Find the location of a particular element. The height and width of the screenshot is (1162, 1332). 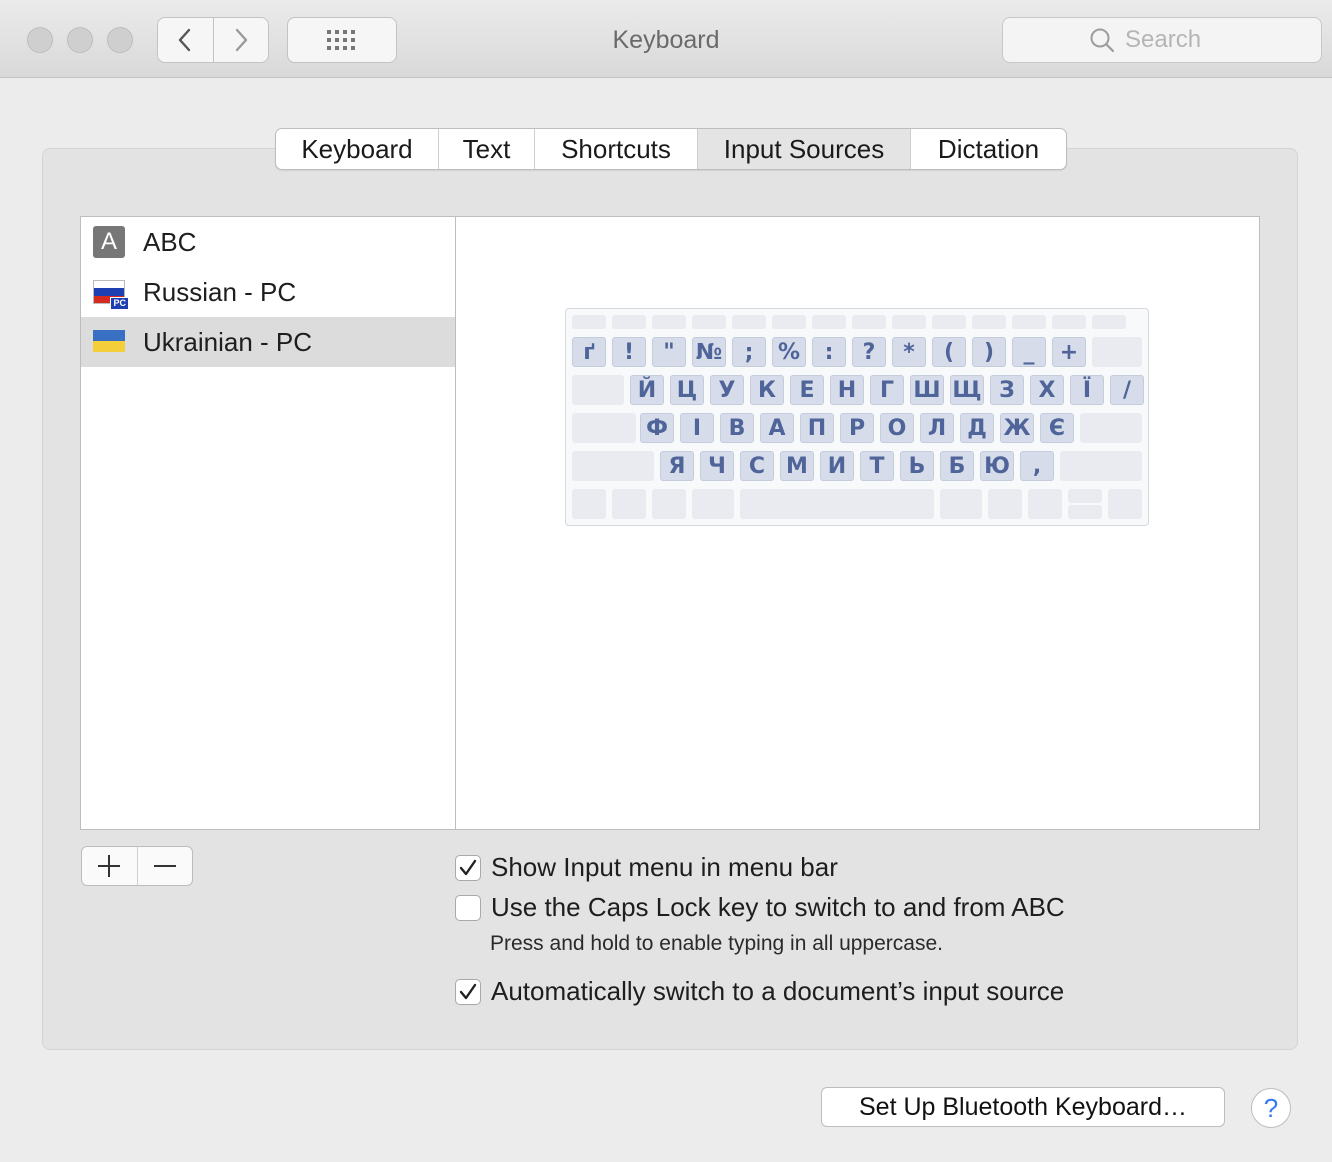

input-sources-list: A ABC PC Russian - PC Ukrainian - PC is located at coordinates (268, 523).